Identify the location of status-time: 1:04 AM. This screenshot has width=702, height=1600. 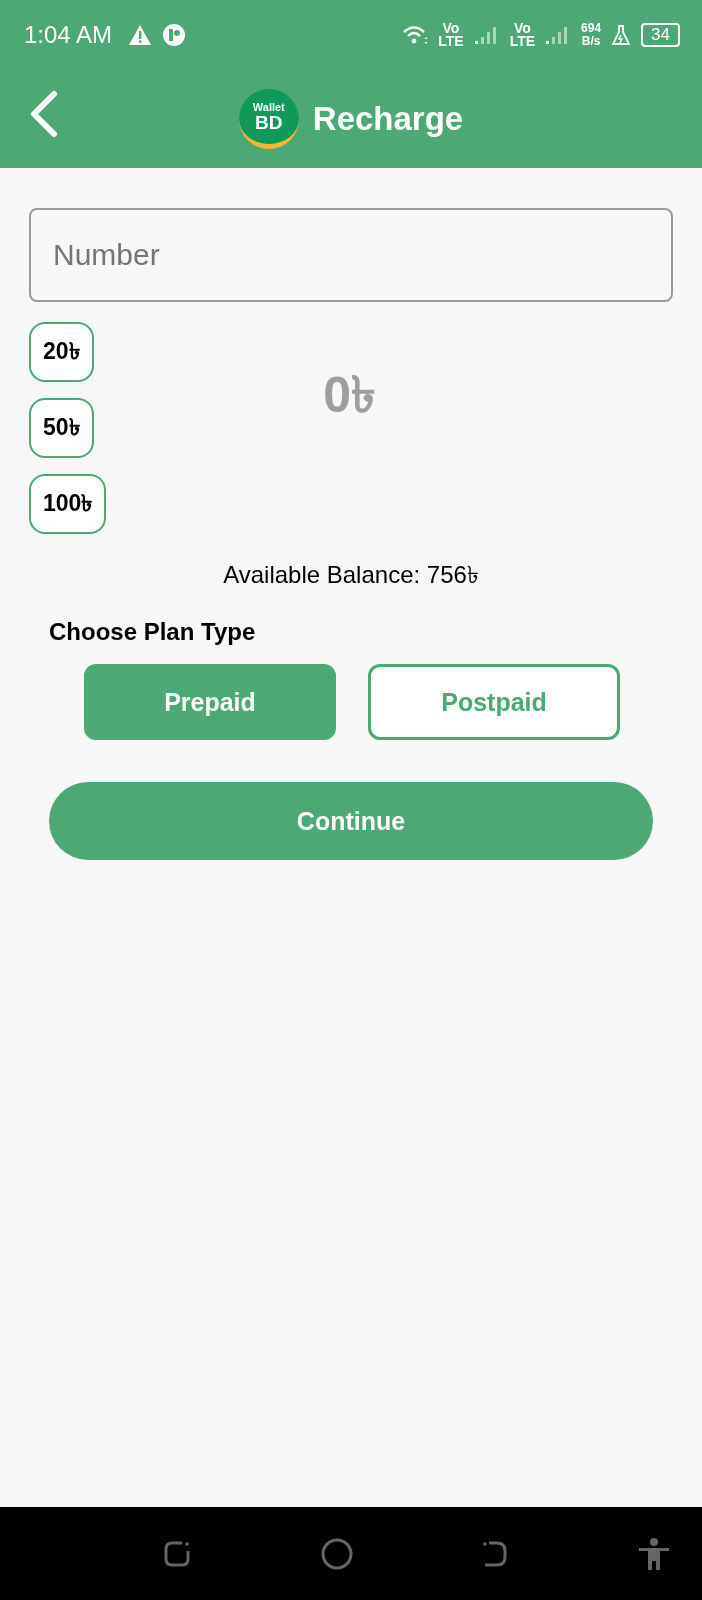
(68, 35).